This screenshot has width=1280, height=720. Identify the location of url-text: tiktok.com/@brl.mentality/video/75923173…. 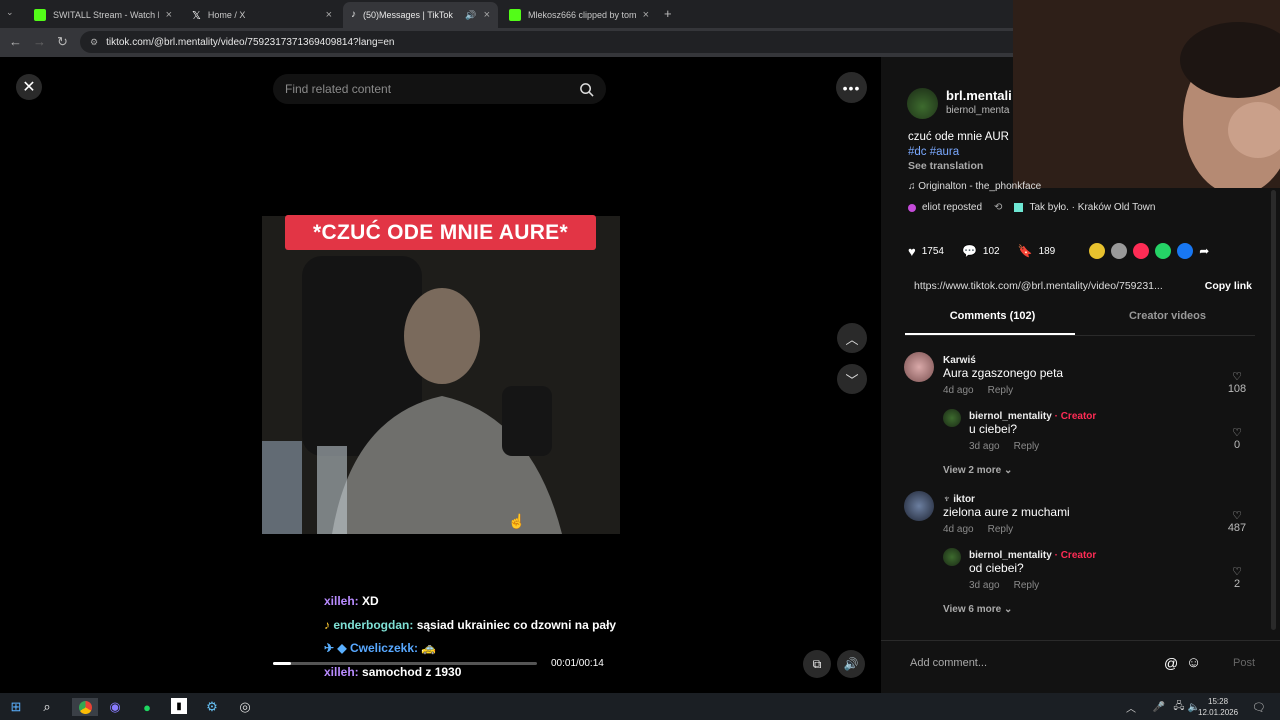
(250, 42).